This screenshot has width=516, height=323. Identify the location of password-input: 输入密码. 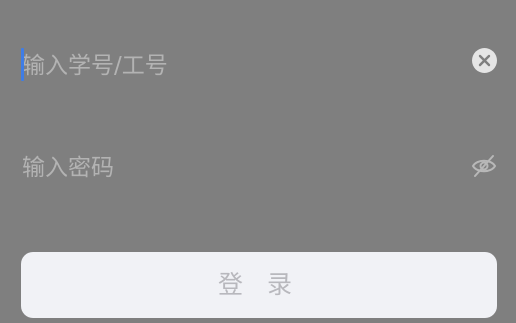
(237, 168).